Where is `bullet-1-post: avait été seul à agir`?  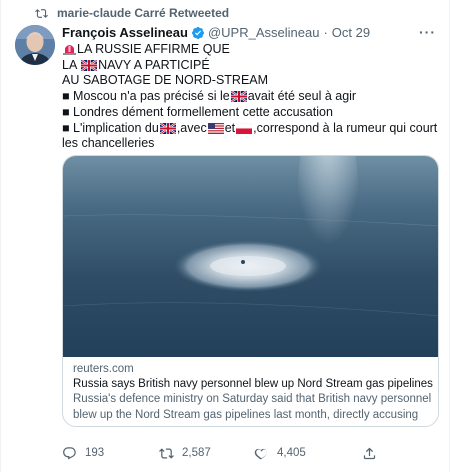
bullet-1-post: avait été seul à agir is located at coordinates (302, 96).